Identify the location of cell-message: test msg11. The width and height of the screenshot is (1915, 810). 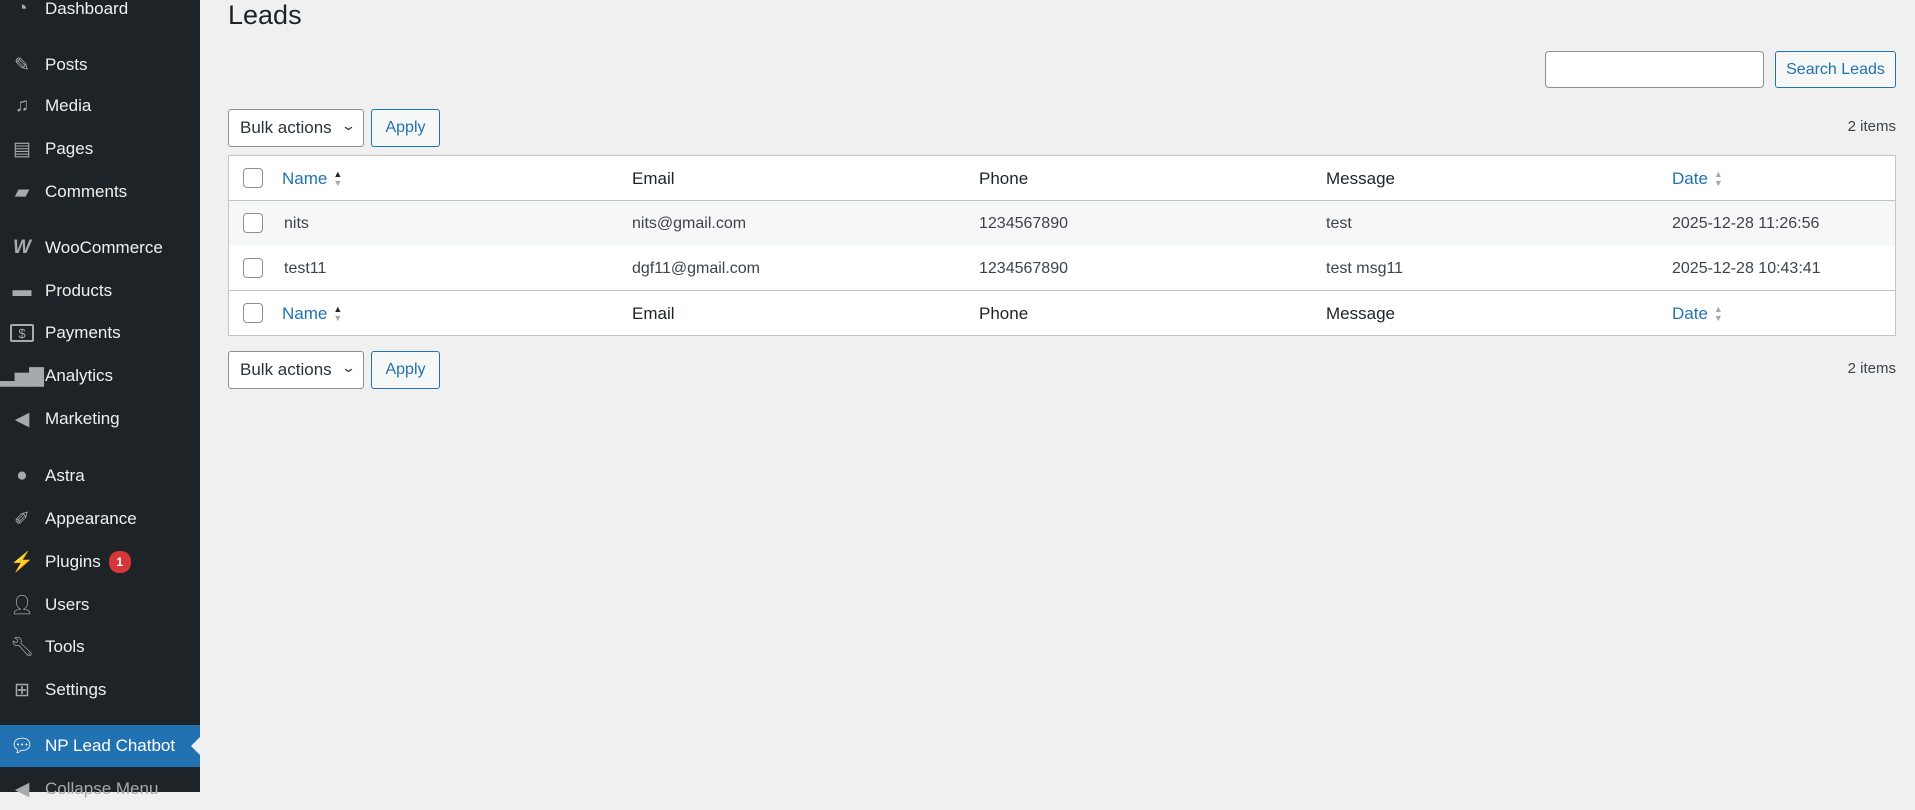
(1365, 268).